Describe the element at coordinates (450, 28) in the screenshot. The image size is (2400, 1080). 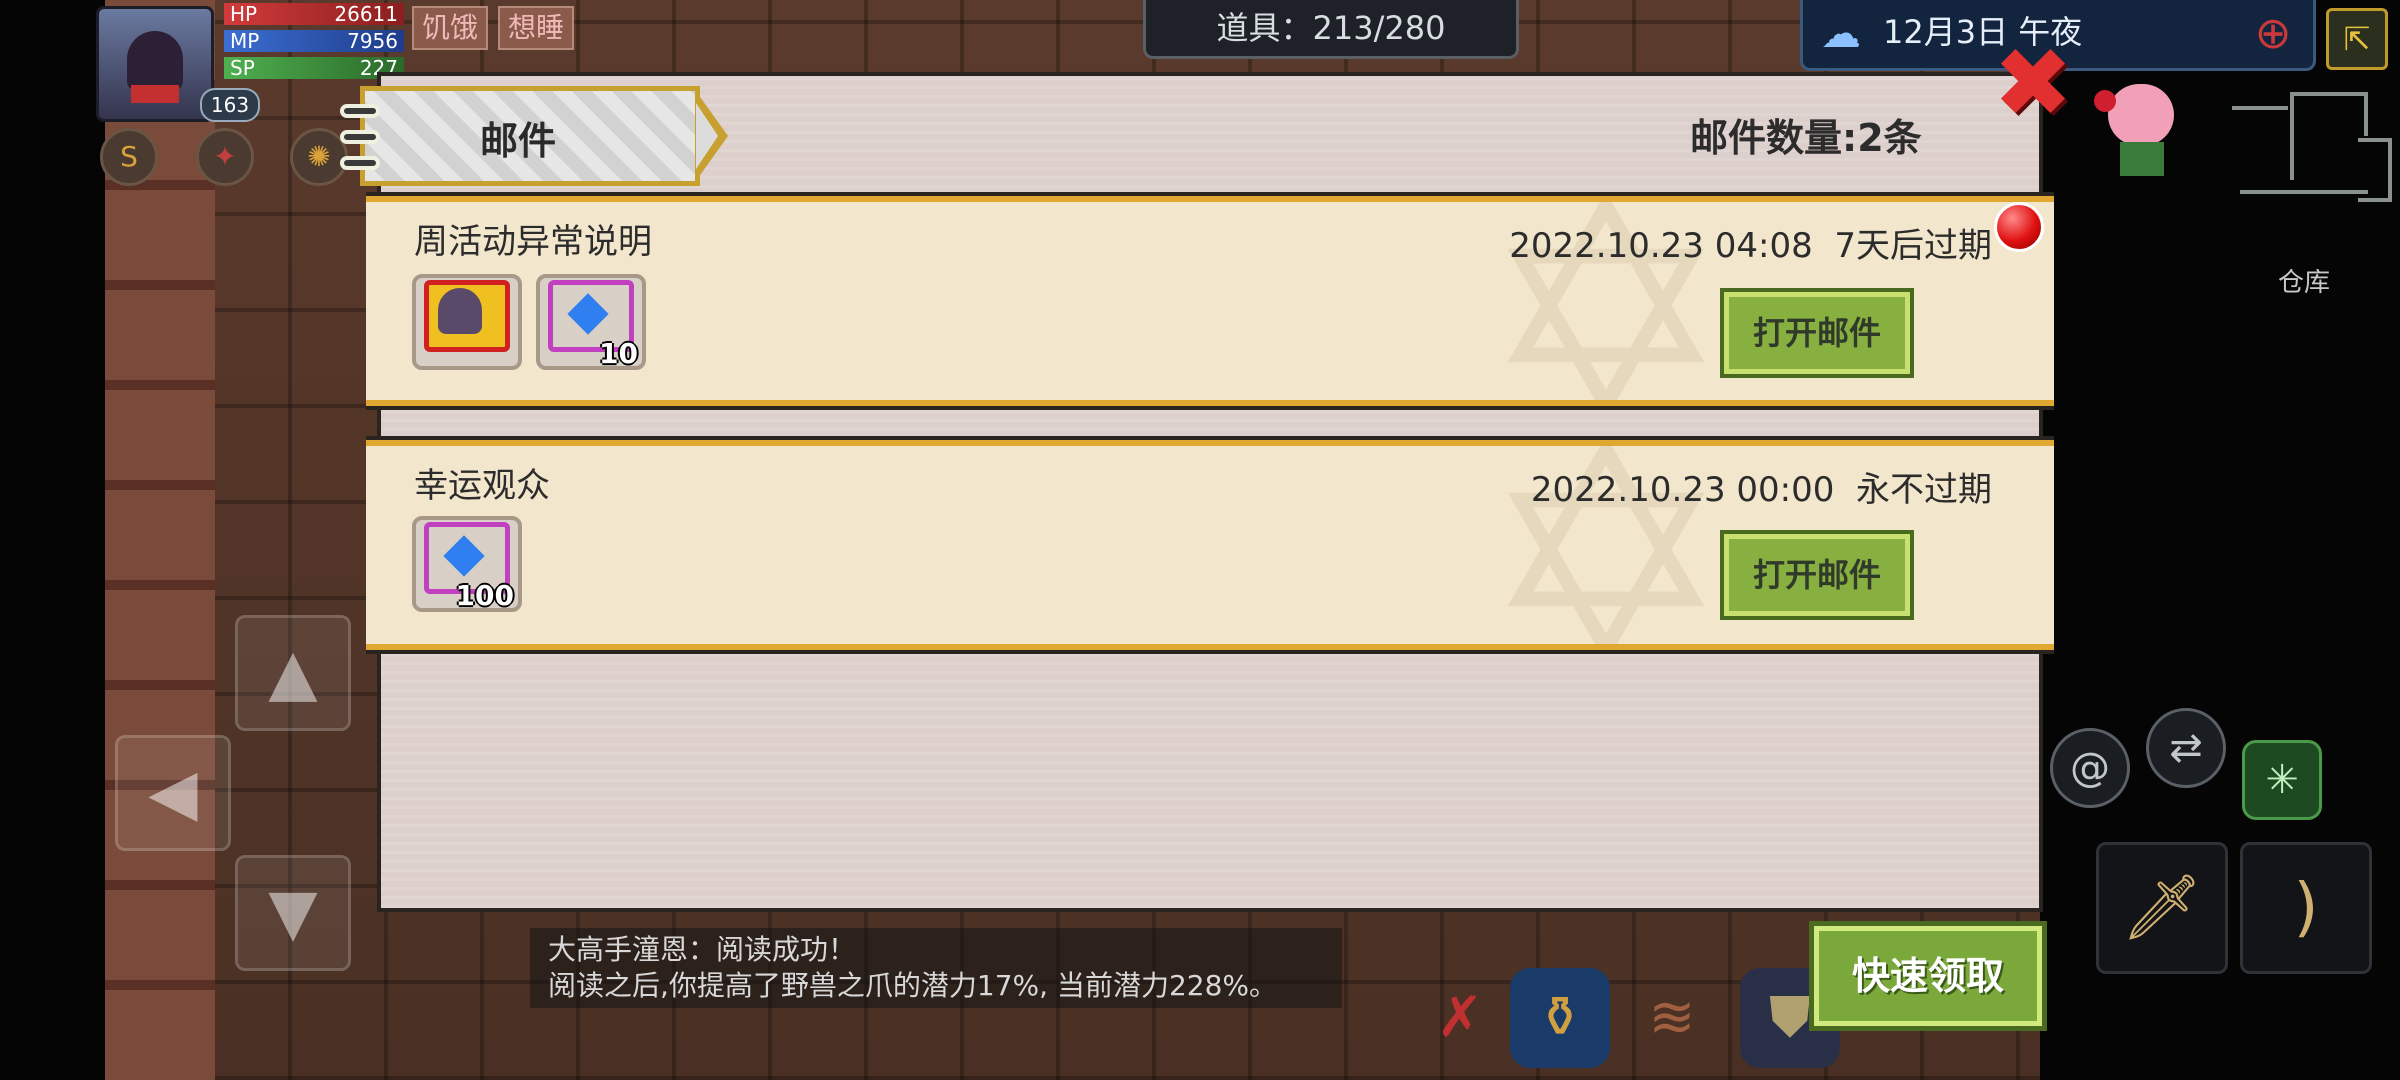
I see `status-hungry-badge: 饥饿` at that location.